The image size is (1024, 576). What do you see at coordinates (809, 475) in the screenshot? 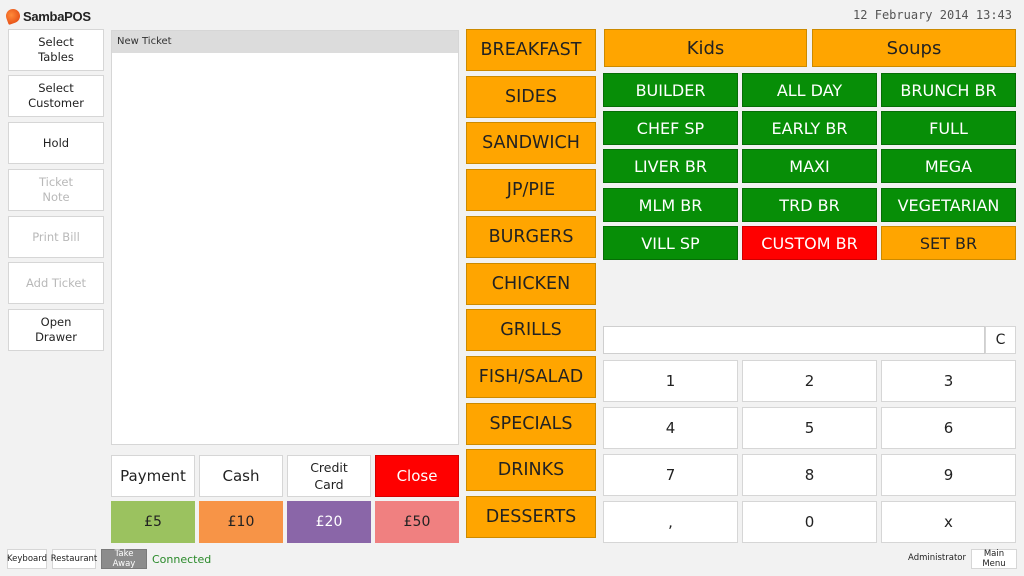
I see `numpad-key-8: 8` at bounding box center [809, 475].